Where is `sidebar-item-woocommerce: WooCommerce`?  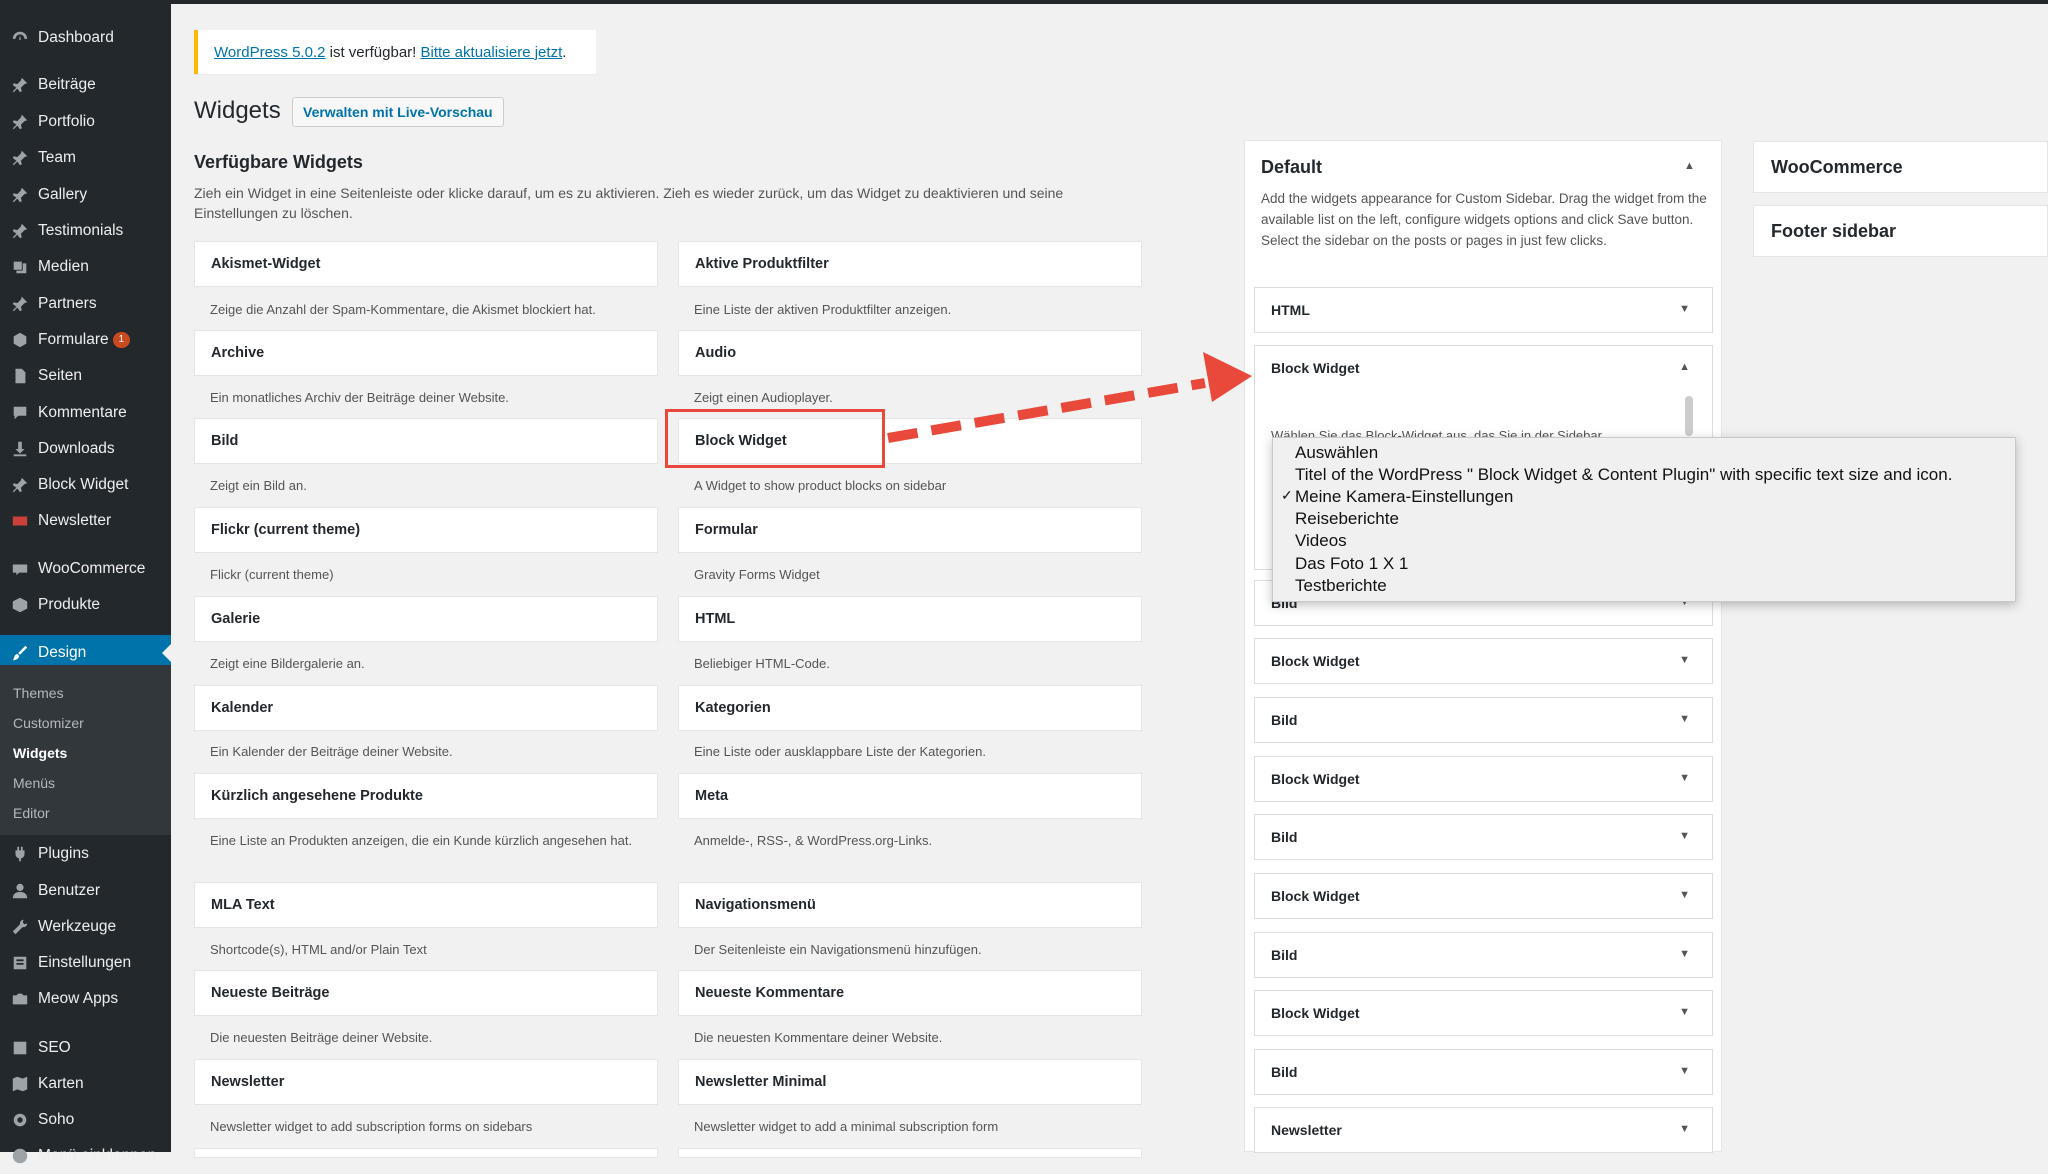
sidebar-item-woocommerce: WooCommerce is located at coordinates (85, 569).